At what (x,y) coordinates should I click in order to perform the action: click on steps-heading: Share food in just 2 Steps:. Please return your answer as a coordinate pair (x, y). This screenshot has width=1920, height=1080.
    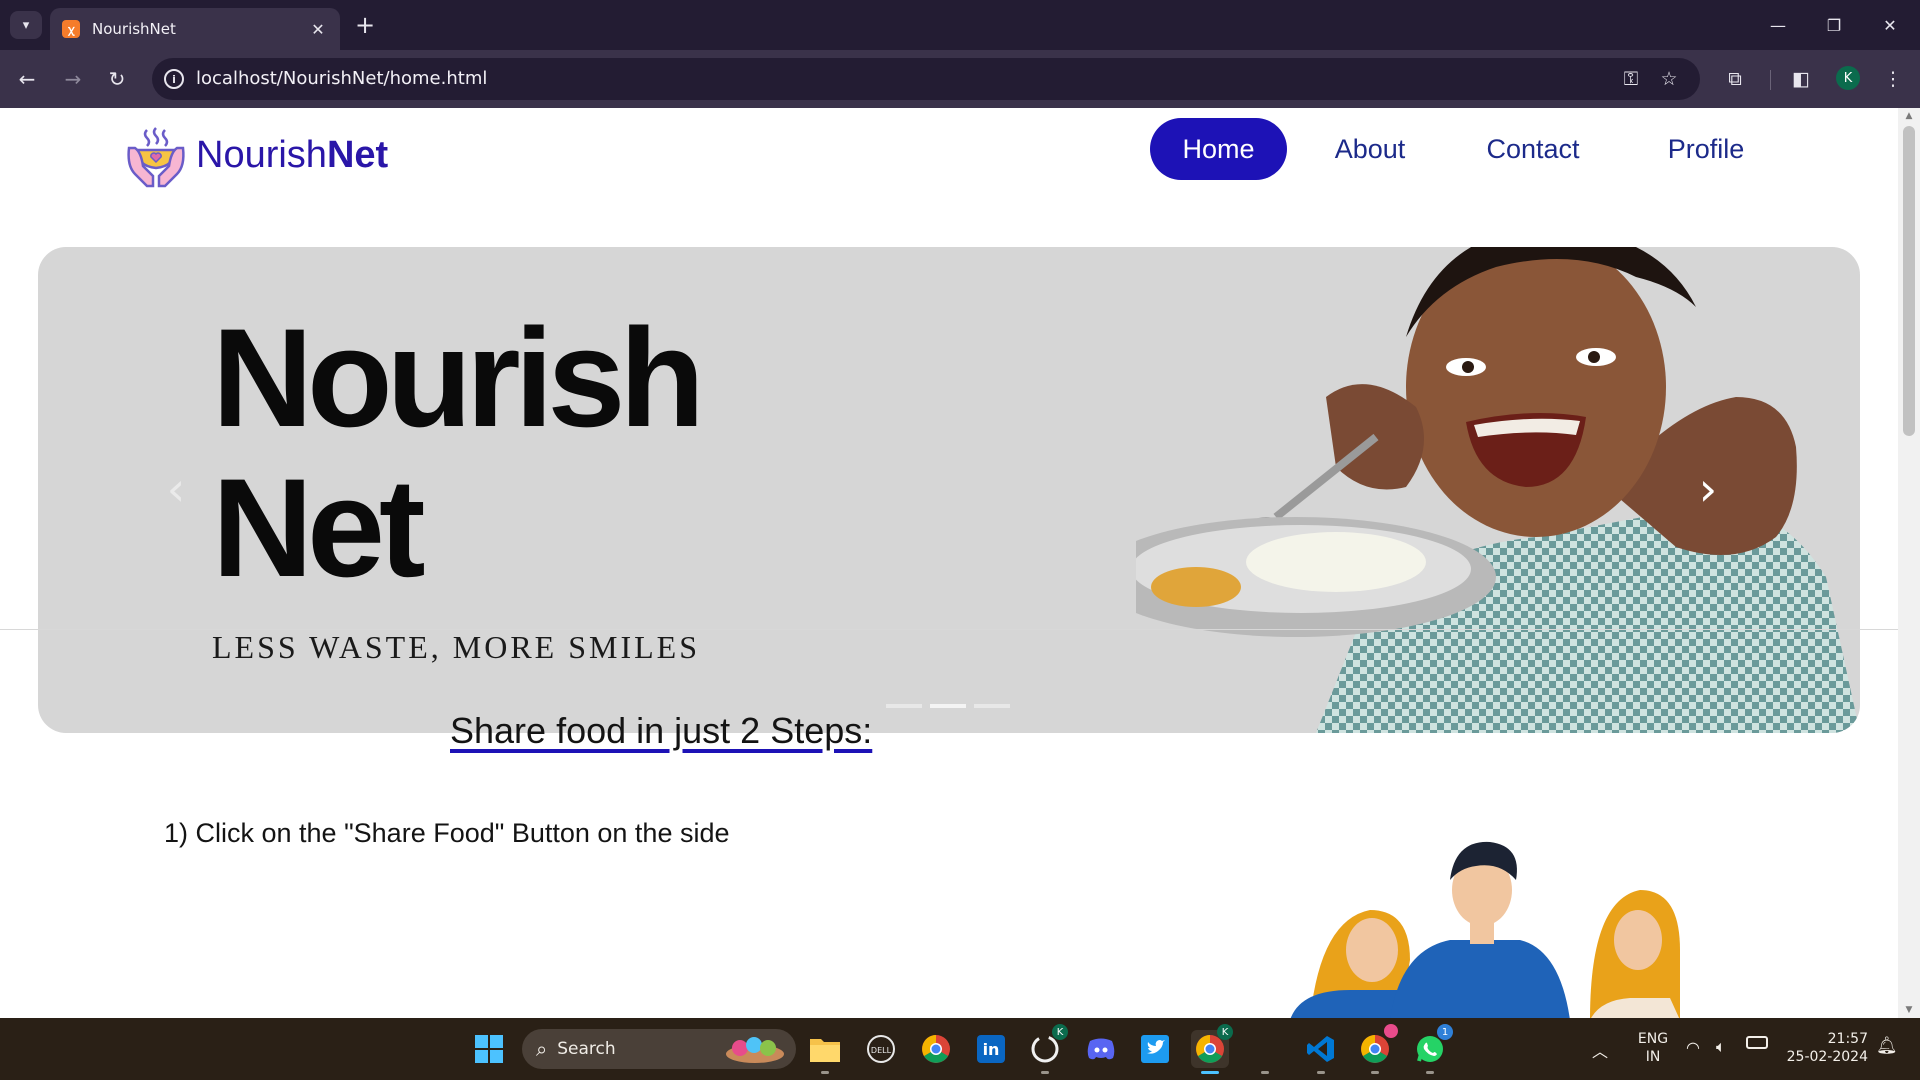
    Looking at the image, I should click on (661, 730).